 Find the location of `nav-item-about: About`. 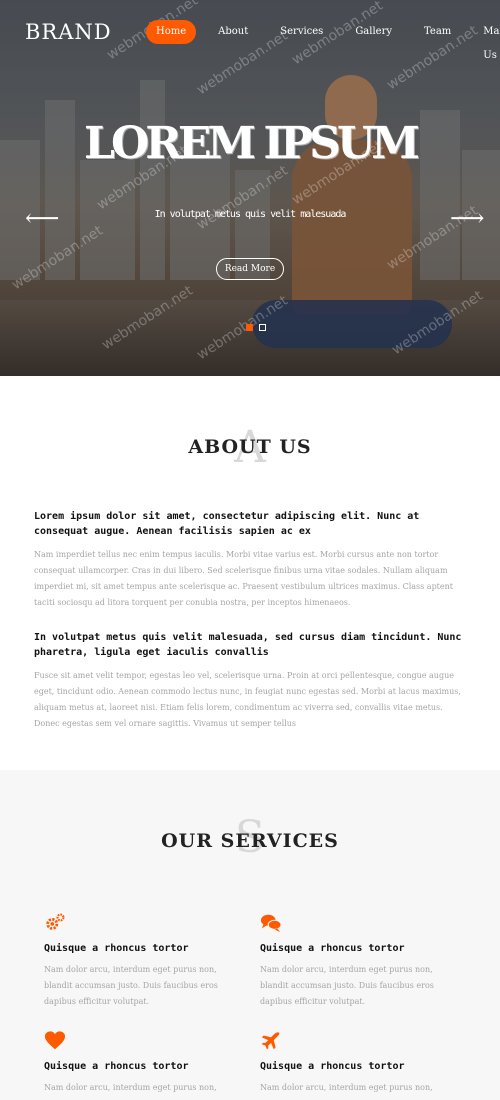

nav-item-about: About is located at coordinates (233, 32).